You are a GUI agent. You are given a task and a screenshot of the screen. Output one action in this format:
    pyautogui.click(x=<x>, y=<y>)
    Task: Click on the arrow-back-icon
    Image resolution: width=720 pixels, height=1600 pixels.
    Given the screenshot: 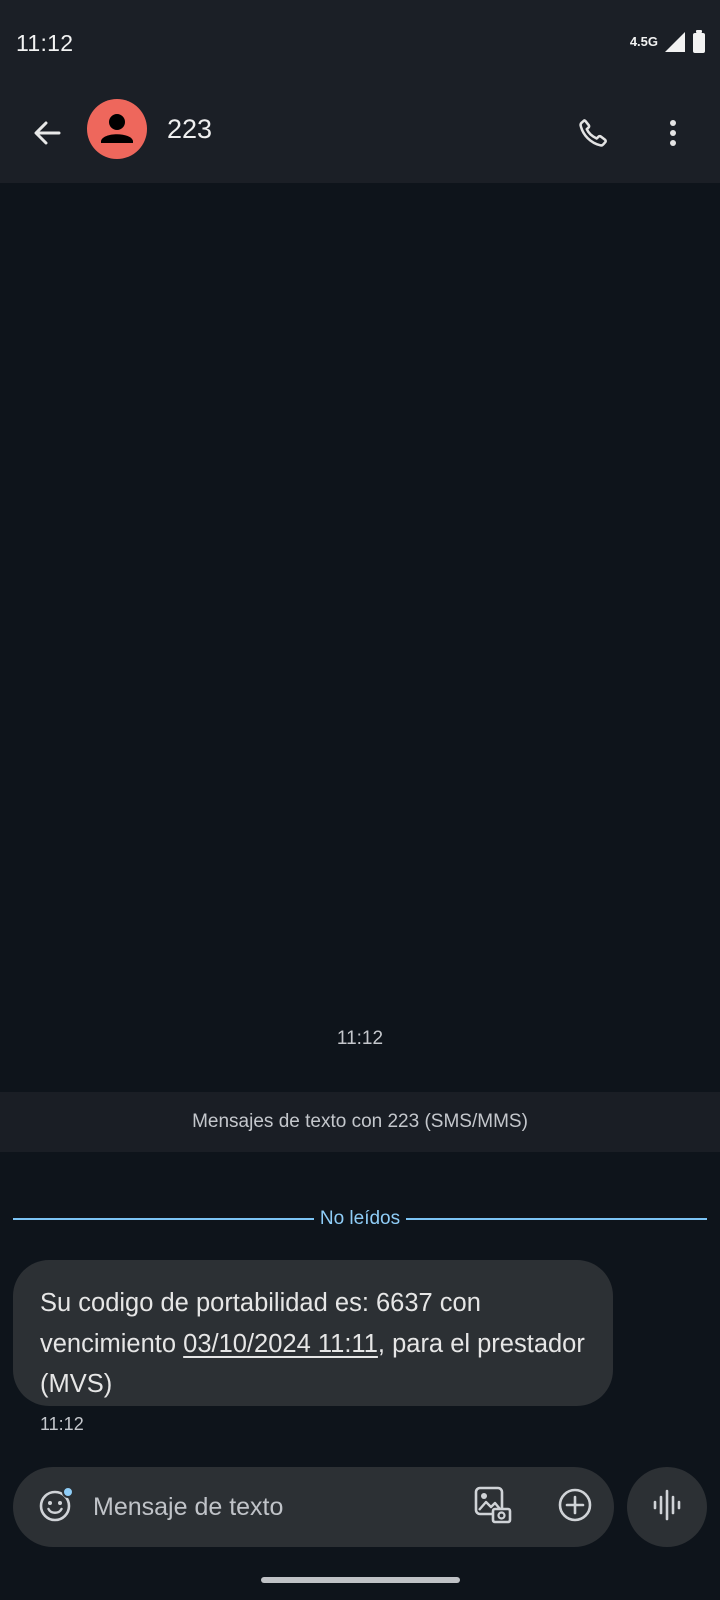 What is the action you would take?
    pyautogui.click(x=47, y=135)
    